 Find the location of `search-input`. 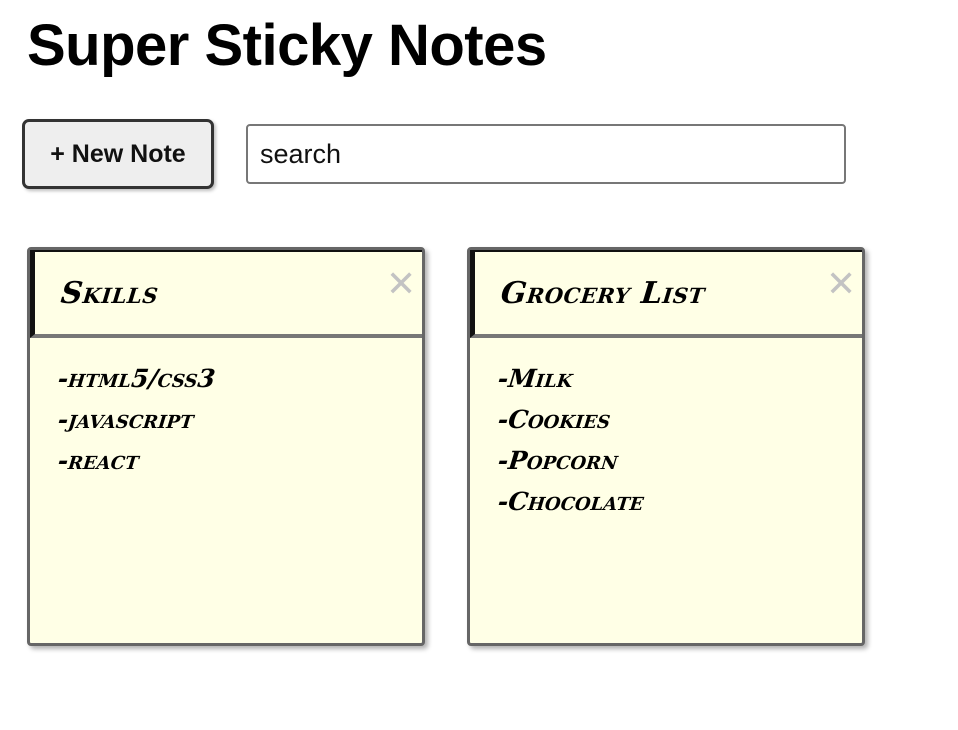

search-input is located at coordinates (546, 154).